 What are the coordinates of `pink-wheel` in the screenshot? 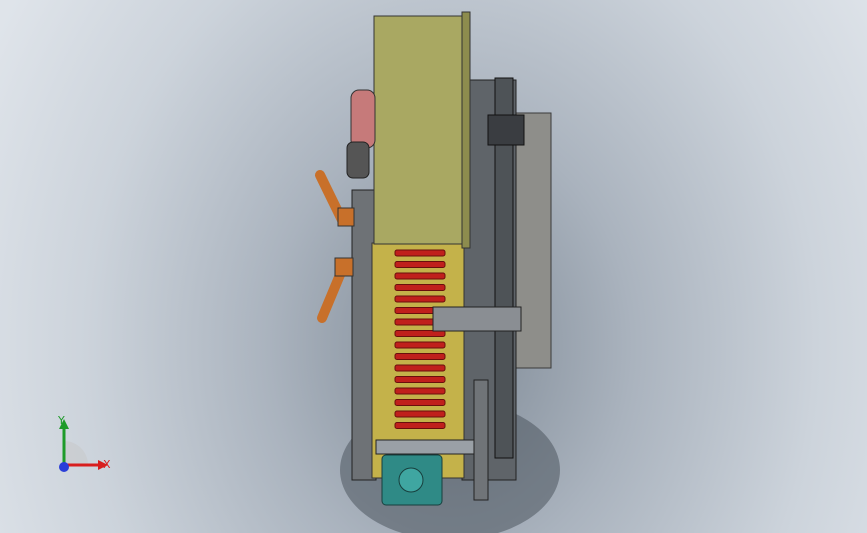 It's located at (363, 119).